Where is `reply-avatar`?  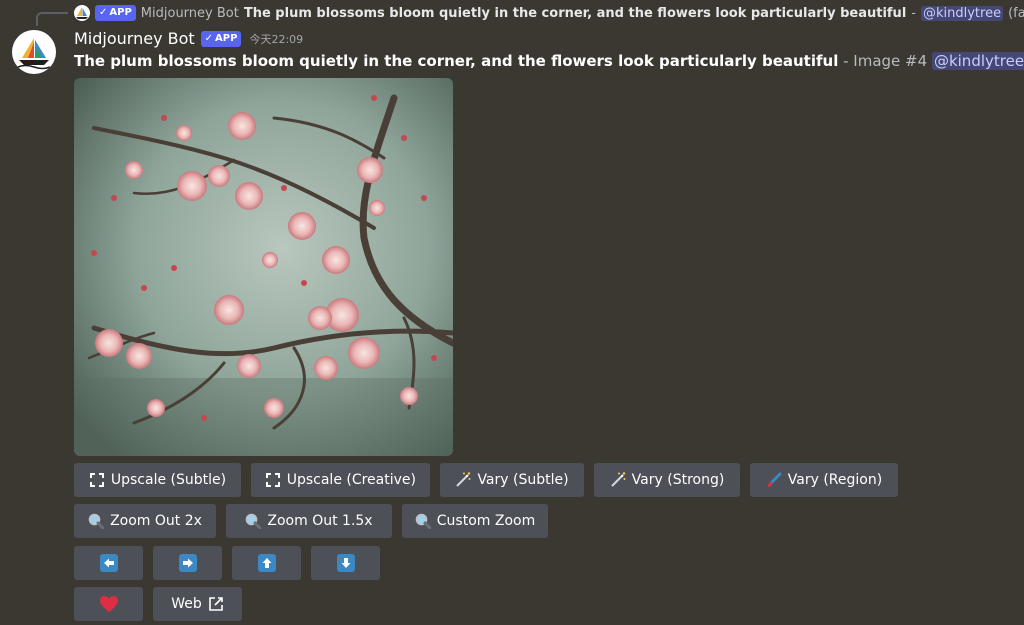
reply-avatar is located at coordinates (82, 13).